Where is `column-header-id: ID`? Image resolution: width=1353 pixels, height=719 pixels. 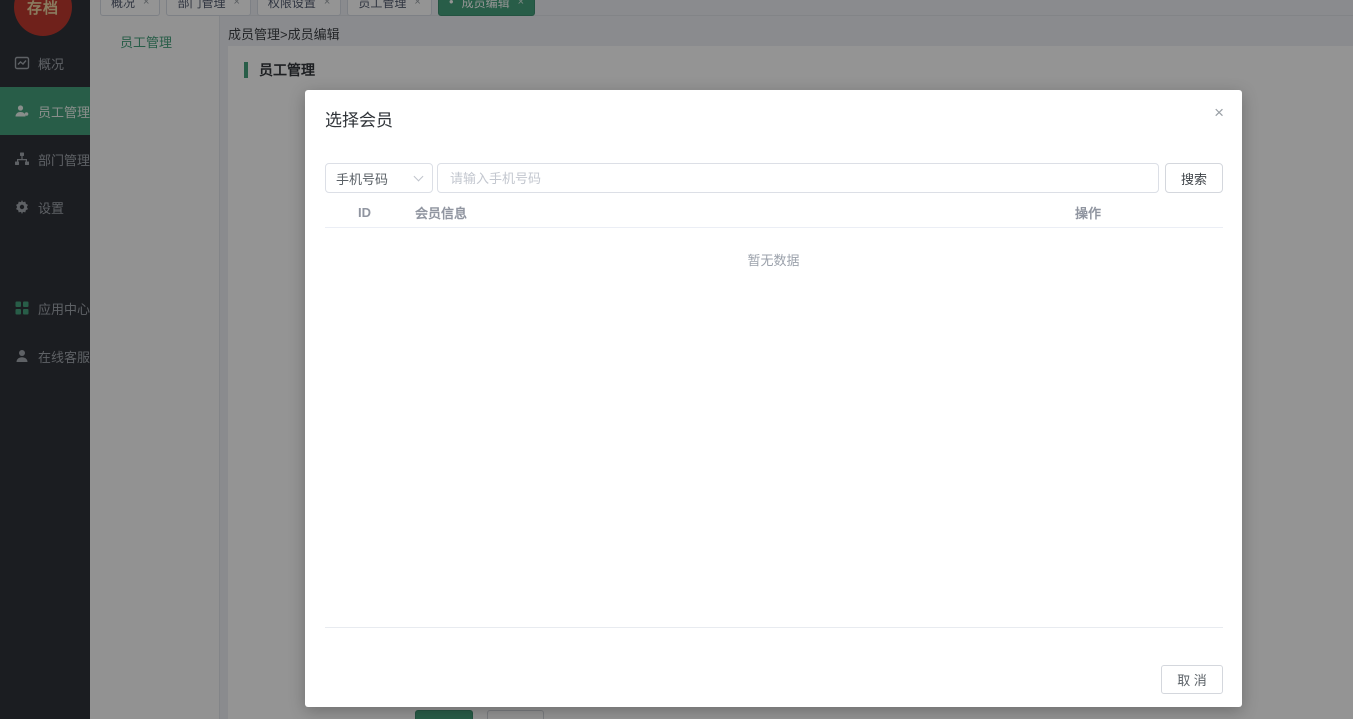 column-header-id: ID is located at coordinates (364, 212).